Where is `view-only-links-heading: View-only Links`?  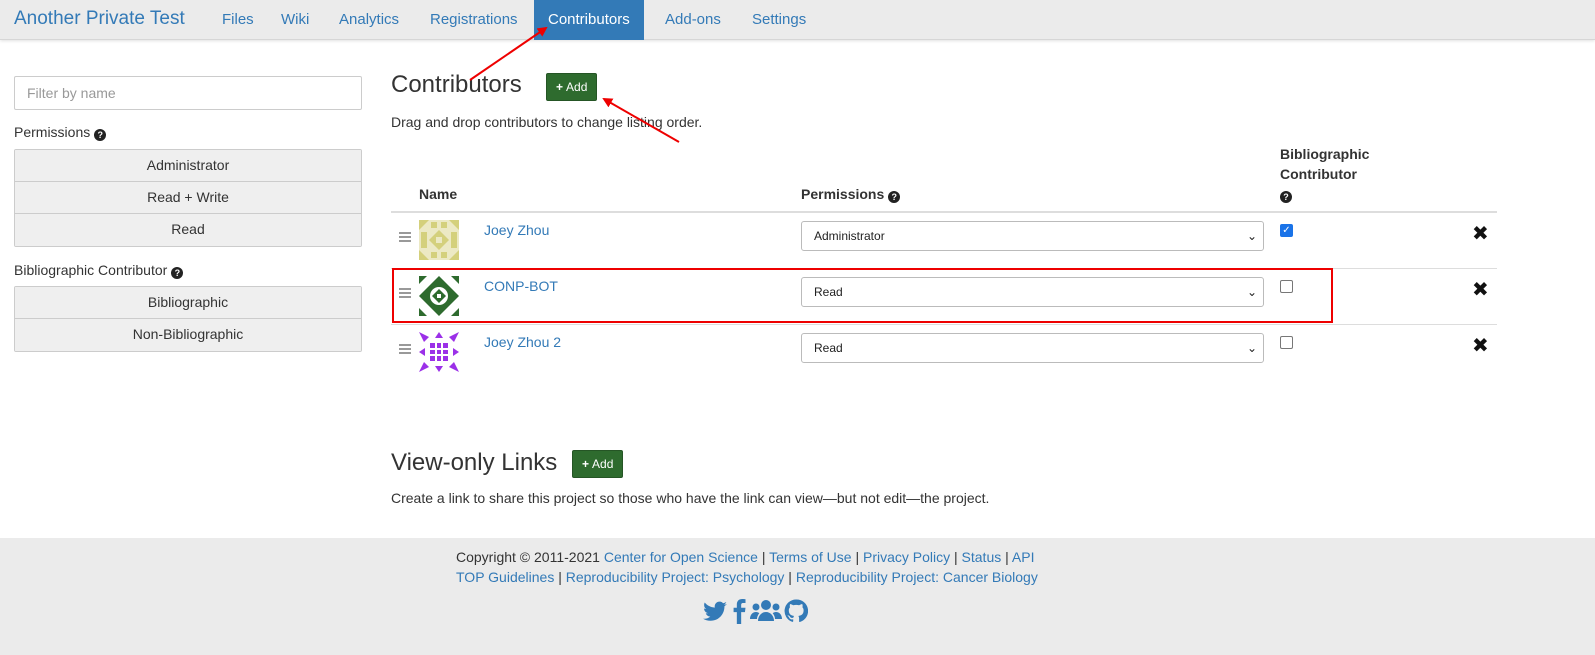
view-only-links-heading: View-only Links is located at coordinates (474, 462).